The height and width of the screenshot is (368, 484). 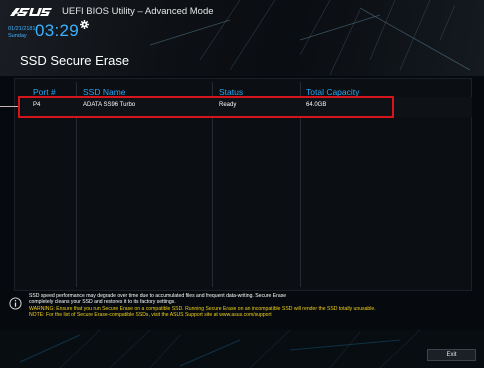 I want to click on asus-logo, so click(x=31, y=12).